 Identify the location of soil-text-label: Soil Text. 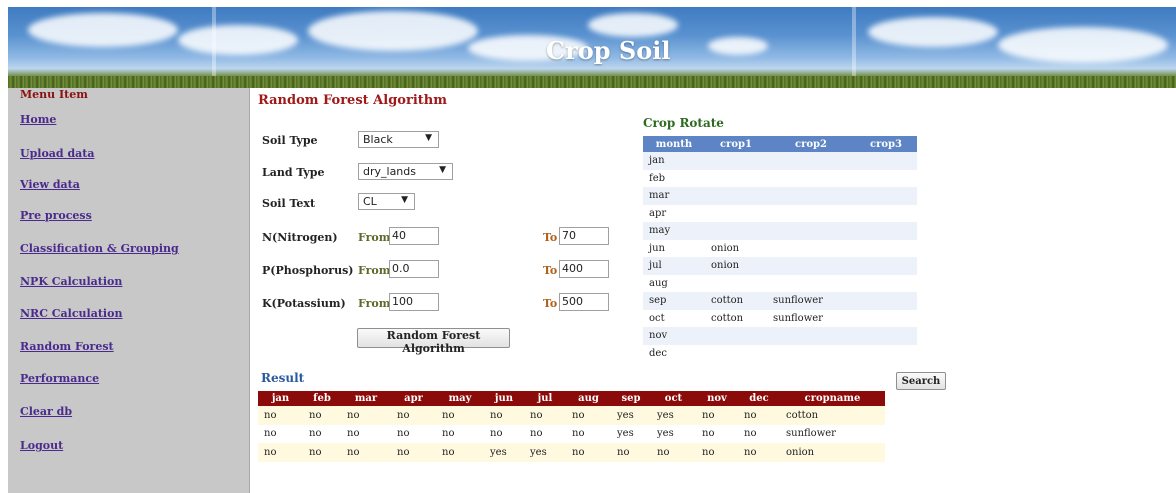
(289, 203).